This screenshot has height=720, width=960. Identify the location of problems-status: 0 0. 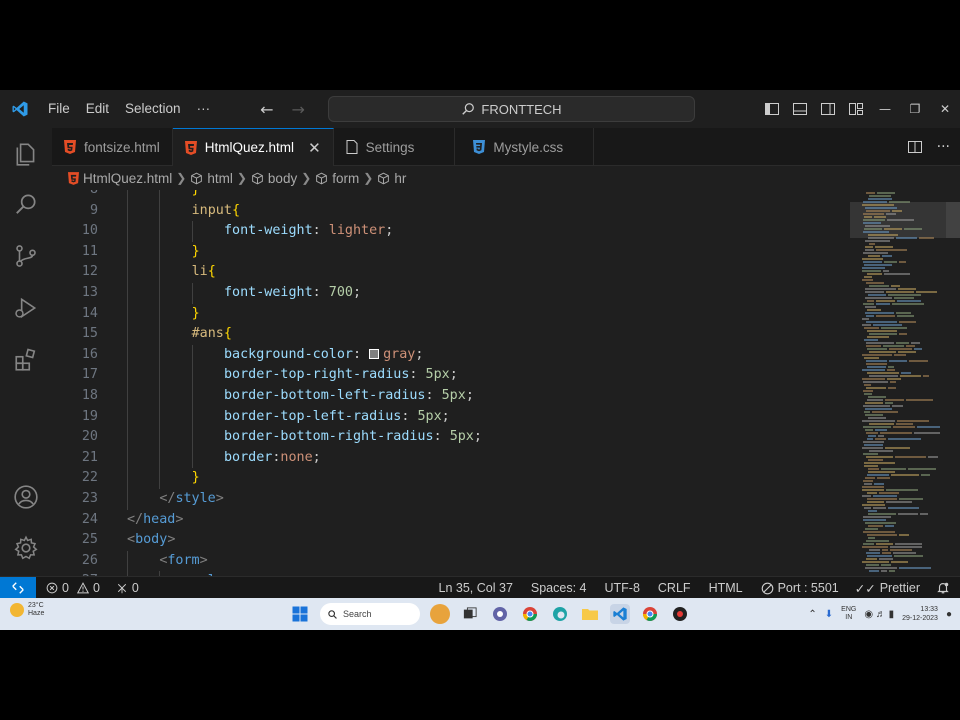
(71, 588).